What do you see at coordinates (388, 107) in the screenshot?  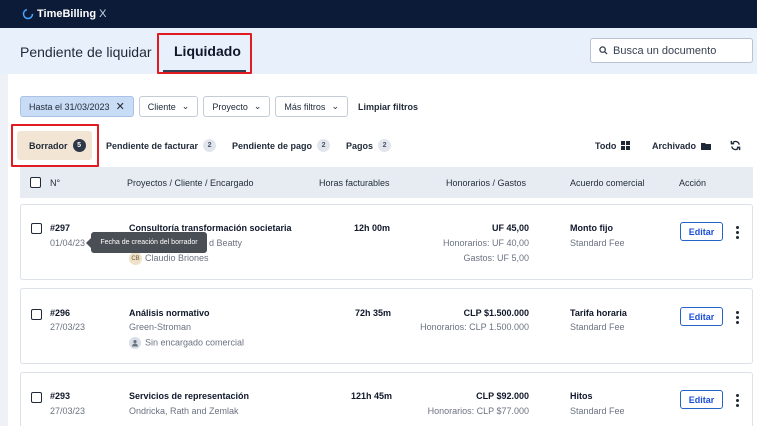 I see `clear-filters-button: Limpiar filtros` at bounding box center [388, 107].